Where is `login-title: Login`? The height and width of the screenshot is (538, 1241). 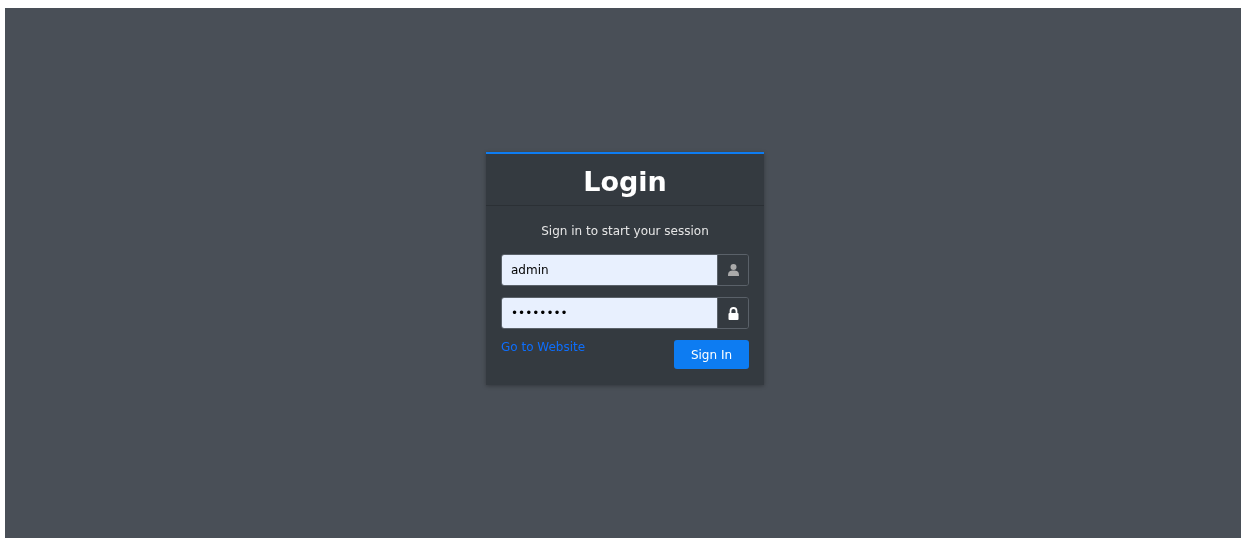 login-title: Login is located at coordinates (625, 181).